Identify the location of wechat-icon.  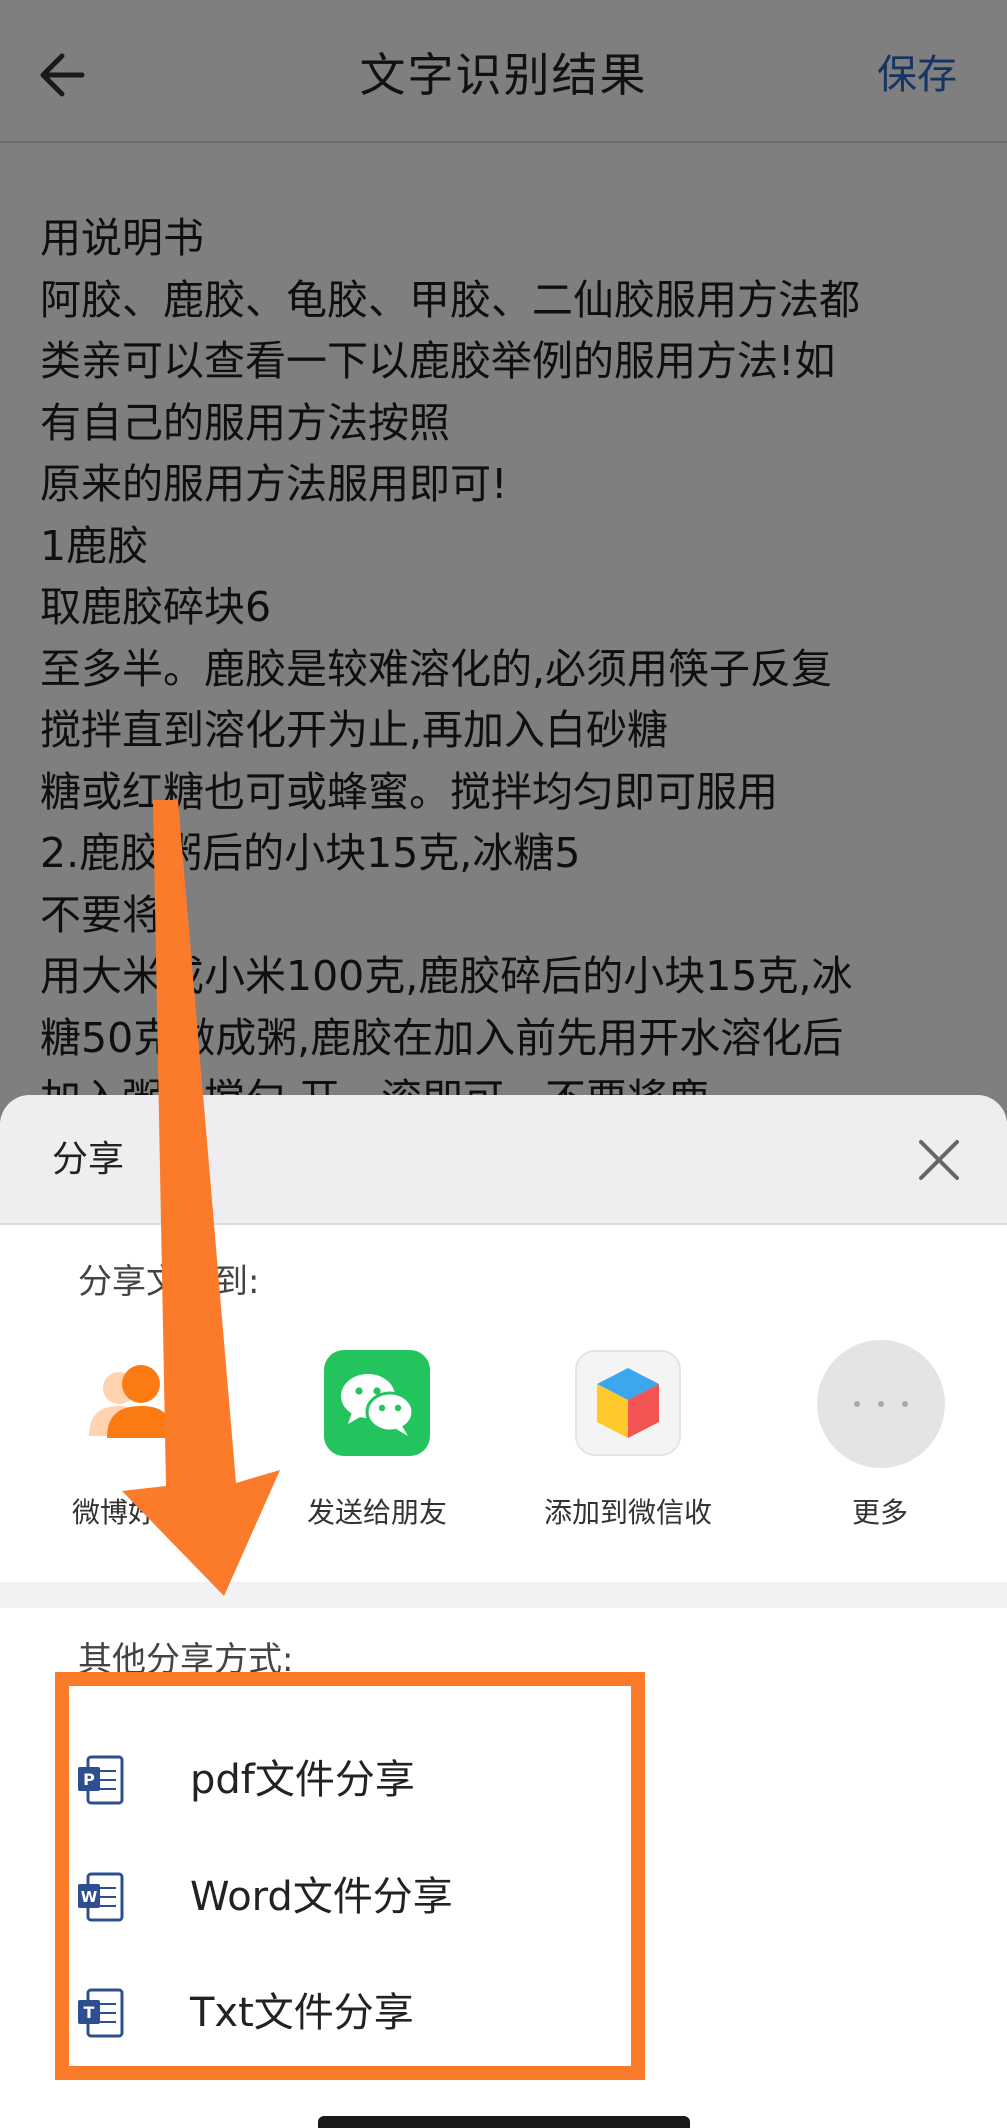
(377, 1403).